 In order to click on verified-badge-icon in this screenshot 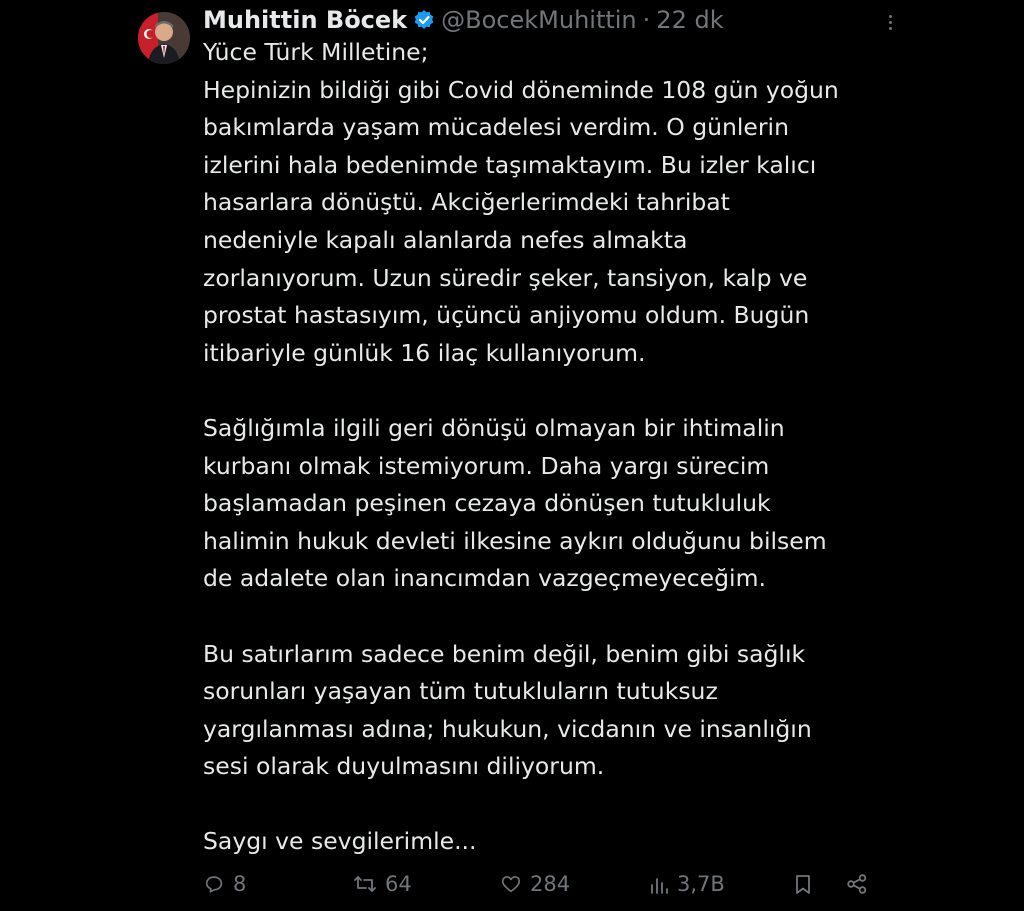, I will do `click(424, 20)`.